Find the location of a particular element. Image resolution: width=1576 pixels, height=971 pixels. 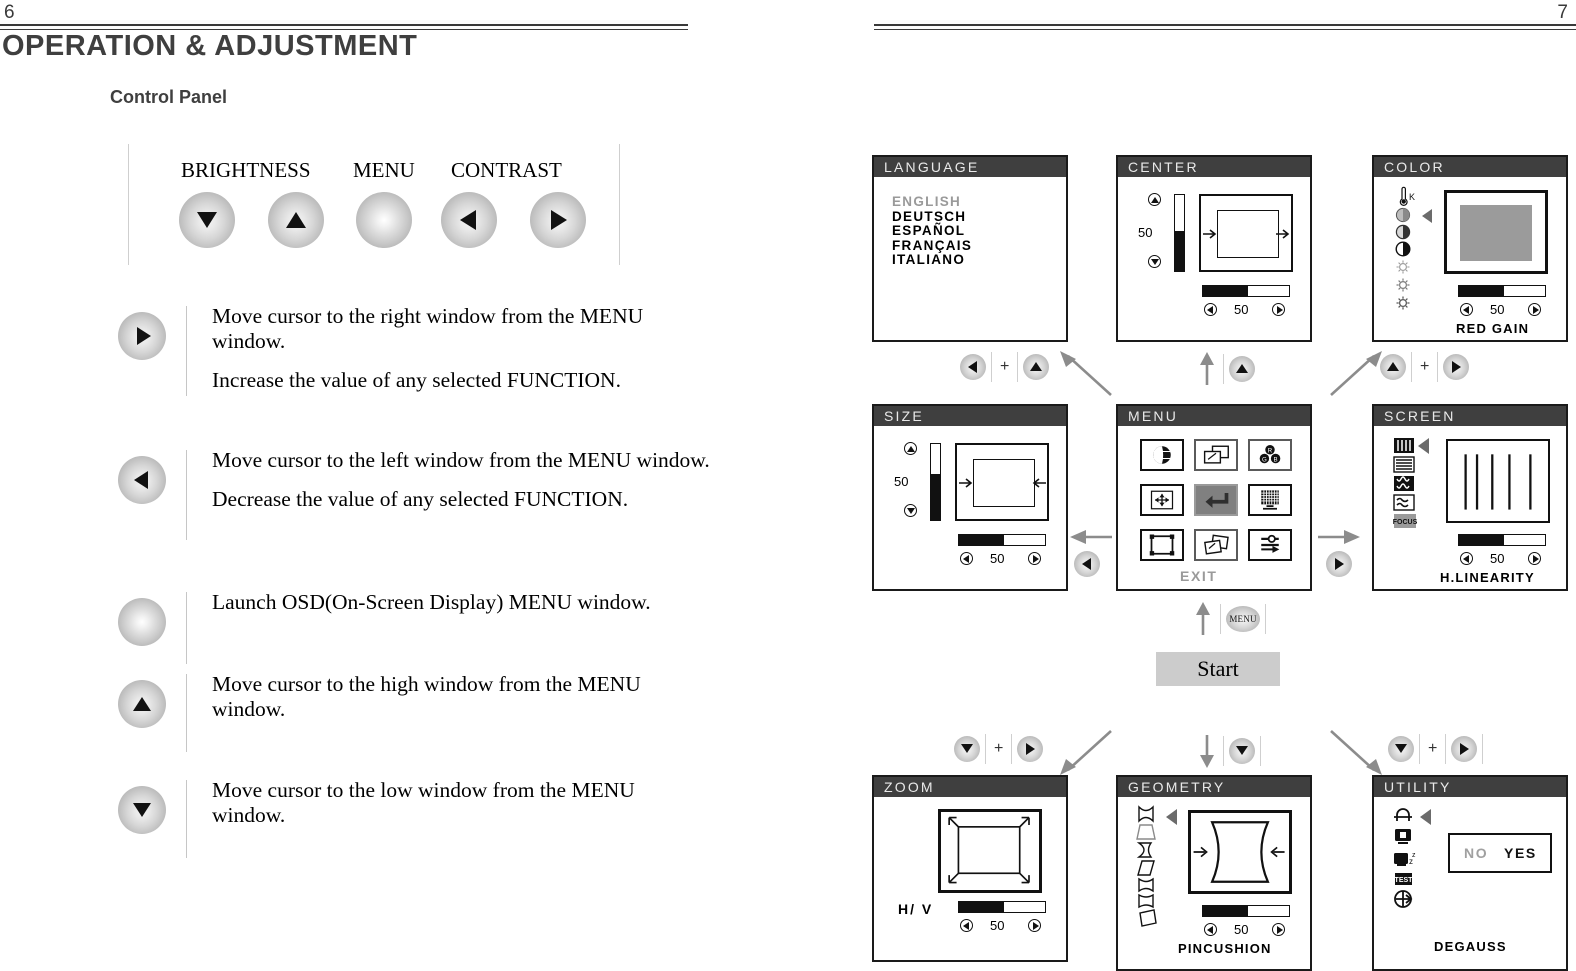

osd-body-screen: FOCUS 50 H.LINEARITY is located at coordinates (1470, 507).